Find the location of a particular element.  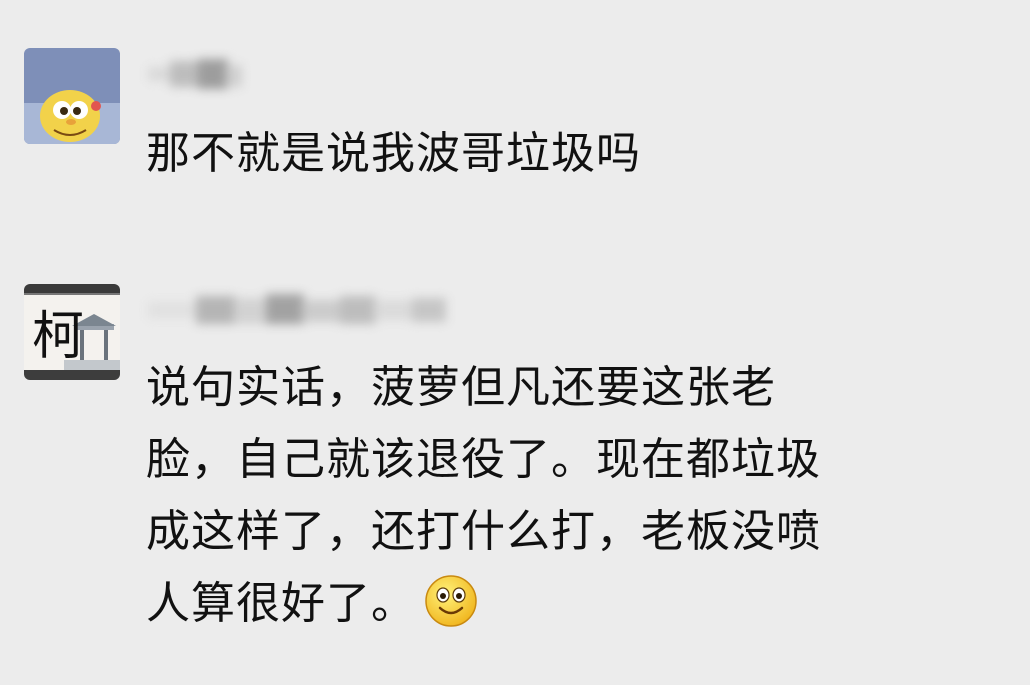

avatar-glyph: 柯 is located at coordinates (58, 337).